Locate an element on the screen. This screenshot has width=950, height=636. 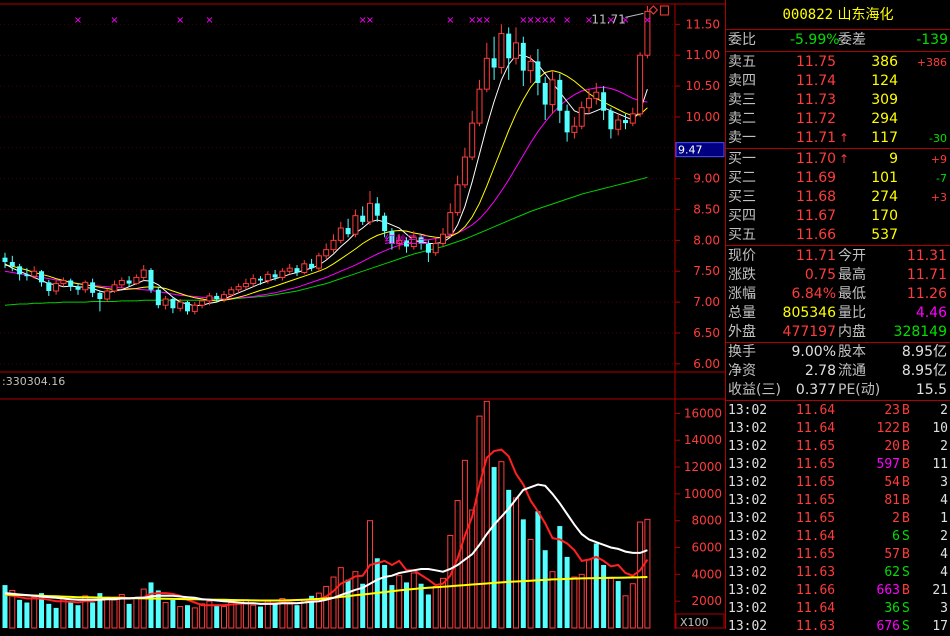
tick-count: 4 is located at coordinates (944, 500).